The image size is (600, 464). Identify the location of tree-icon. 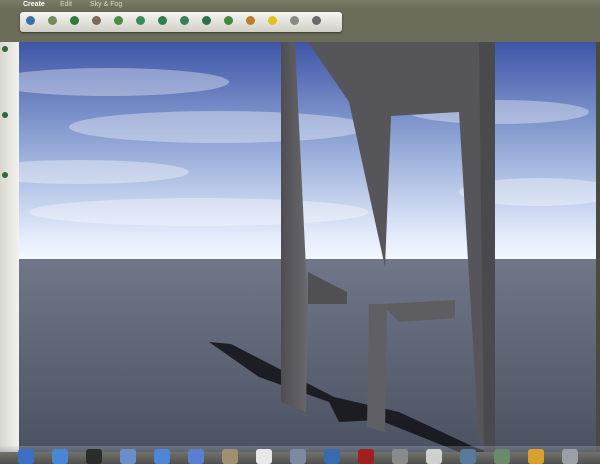
(74, 20).